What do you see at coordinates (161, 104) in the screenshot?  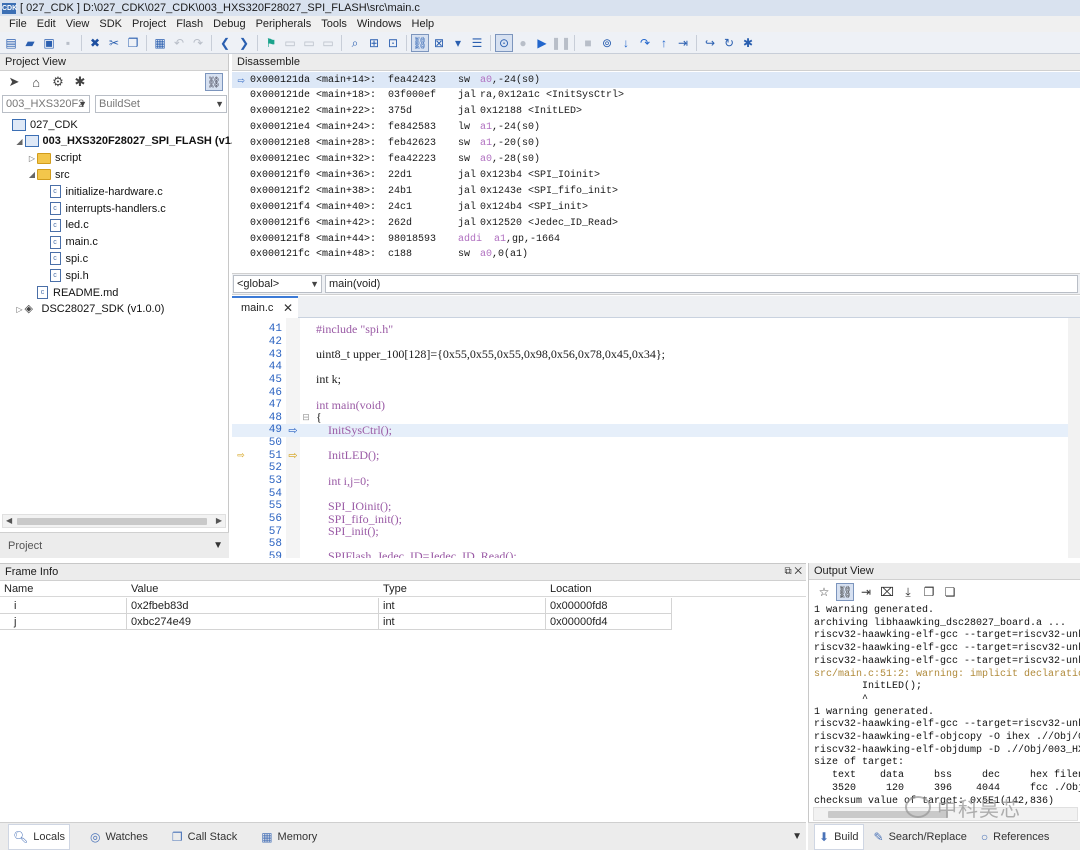 I see `buildset-combo: BuildSet ▼` at bounding box center [161, 104].